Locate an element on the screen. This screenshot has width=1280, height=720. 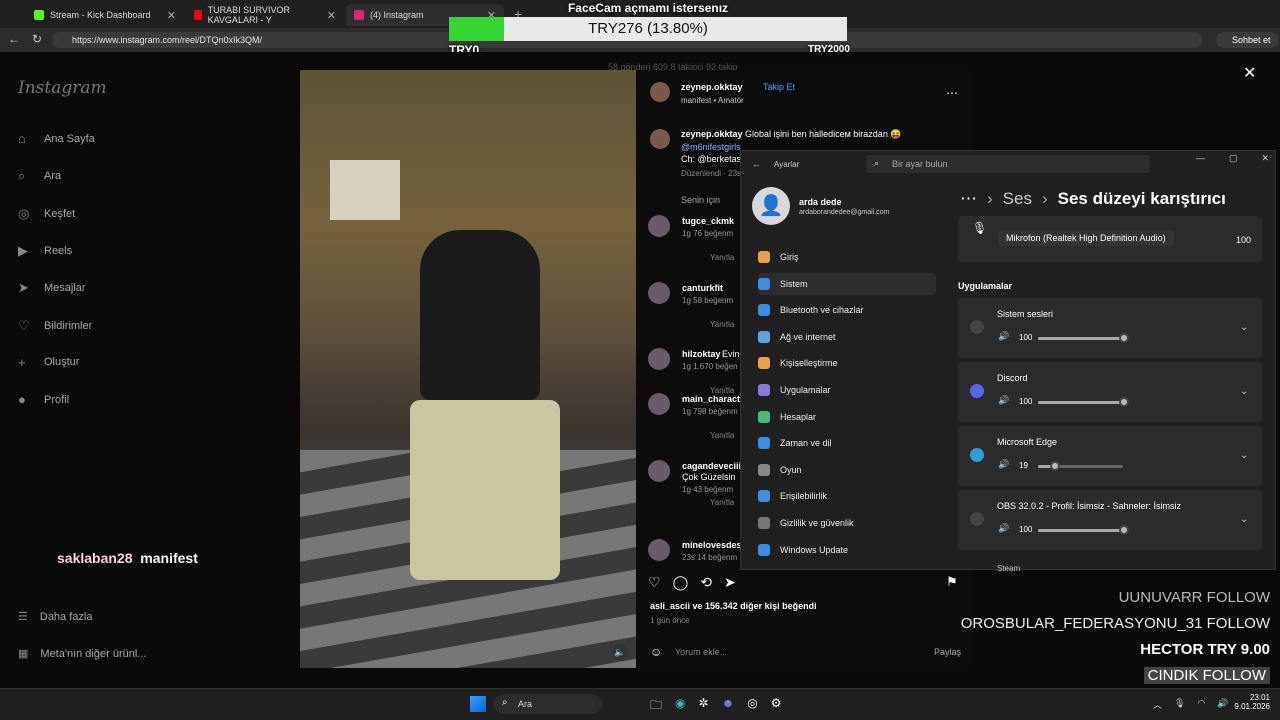
share-button: Paylaş is located at coordinates (947, 652).